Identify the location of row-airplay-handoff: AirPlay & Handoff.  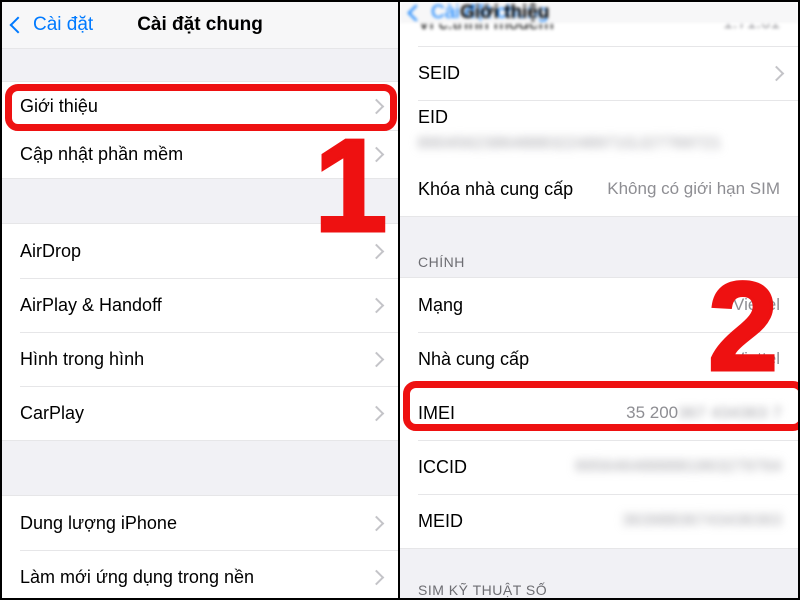
(200, 305).